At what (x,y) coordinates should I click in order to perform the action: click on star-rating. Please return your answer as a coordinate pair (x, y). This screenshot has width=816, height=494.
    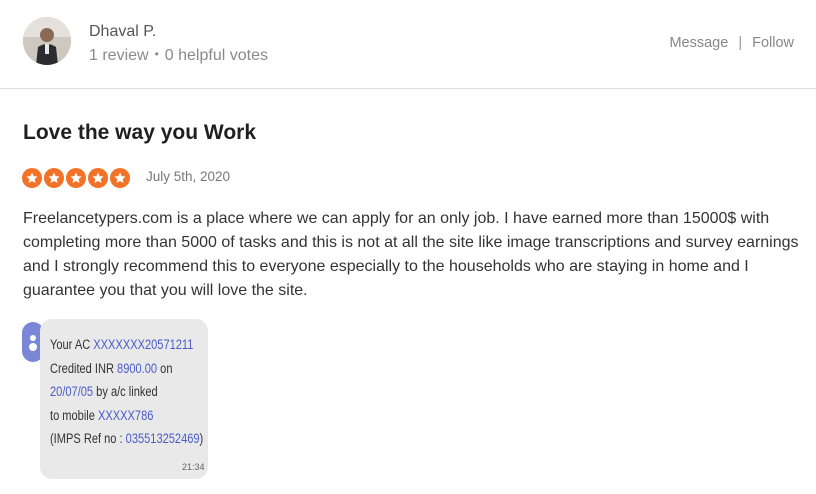
    Looking at the image, I should click on (76, 178).